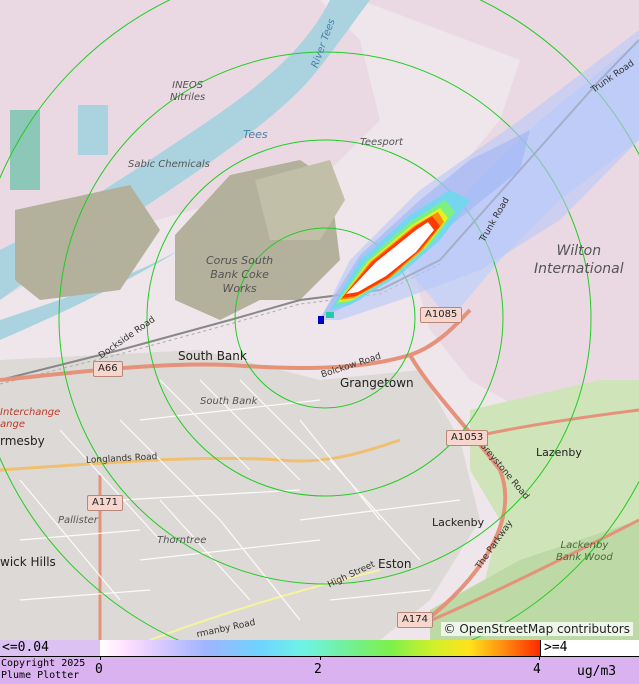 Image resolution: width=639 pixels, height=684 pixels. Describe the element at coordinates (212, 356) in the screenshot. I see `south-bank-label: South Bank` at that location.